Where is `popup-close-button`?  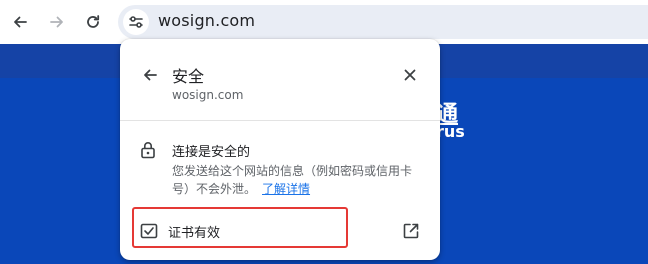
popup-close-button is located at coordinates (410, 75).